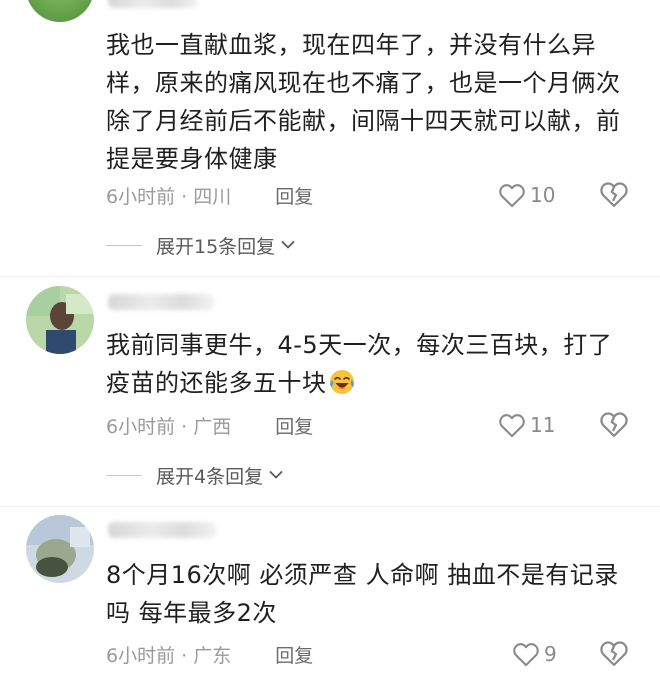 The image size is (660, 675). I want to click on expand-replies-button: 展开4条回复, so click(194, 475).